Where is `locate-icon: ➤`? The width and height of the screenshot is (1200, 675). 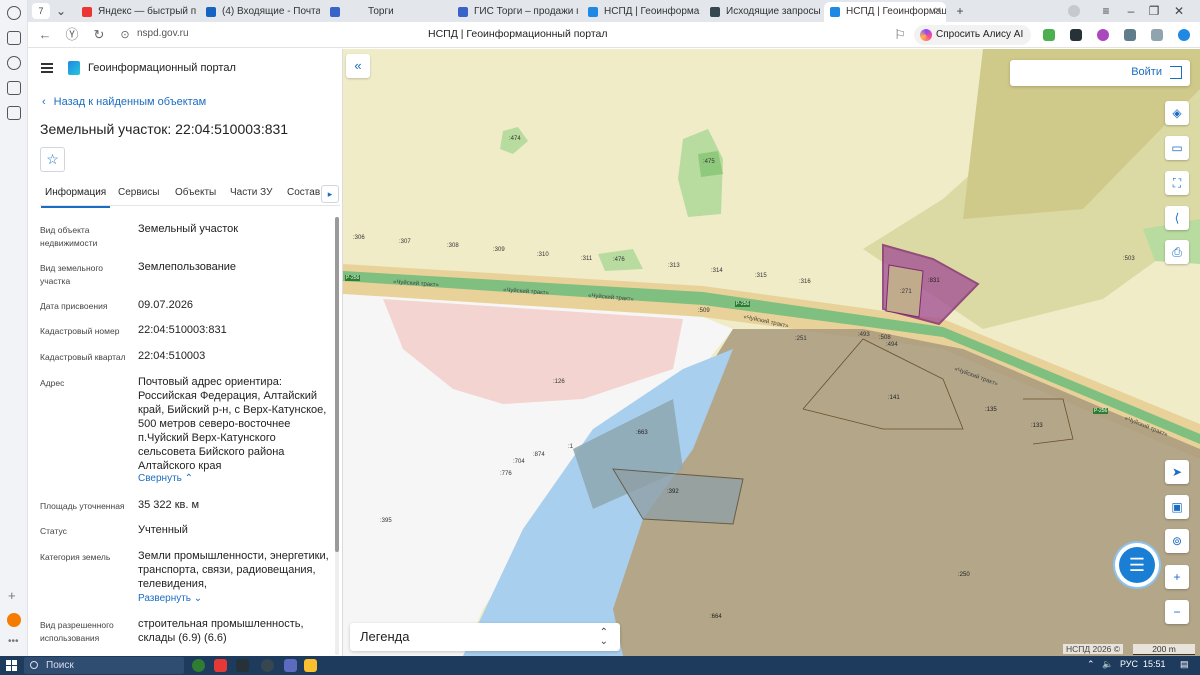
locate-icon: ➤ is located at coordinates (1177, 472).